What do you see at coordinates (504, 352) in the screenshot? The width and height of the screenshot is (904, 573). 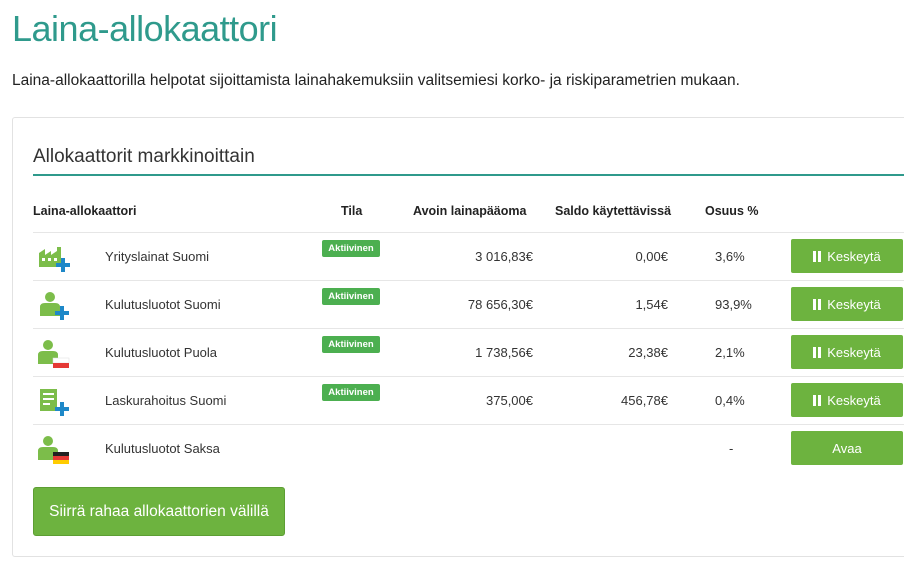 I see `open-principal-value: 1 738,56€` at bounding box center [504, 352].